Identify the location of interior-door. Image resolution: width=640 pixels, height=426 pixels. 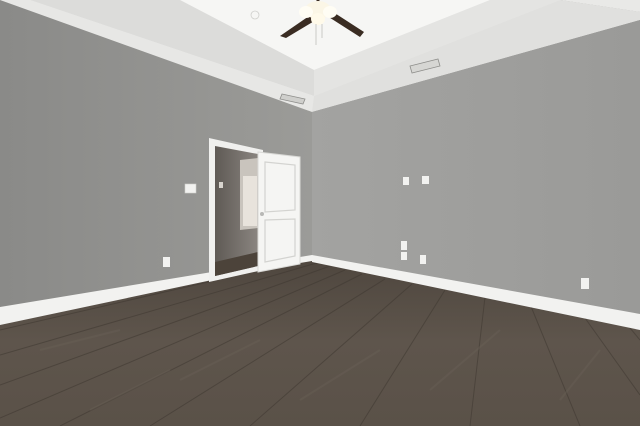
(279, 212).